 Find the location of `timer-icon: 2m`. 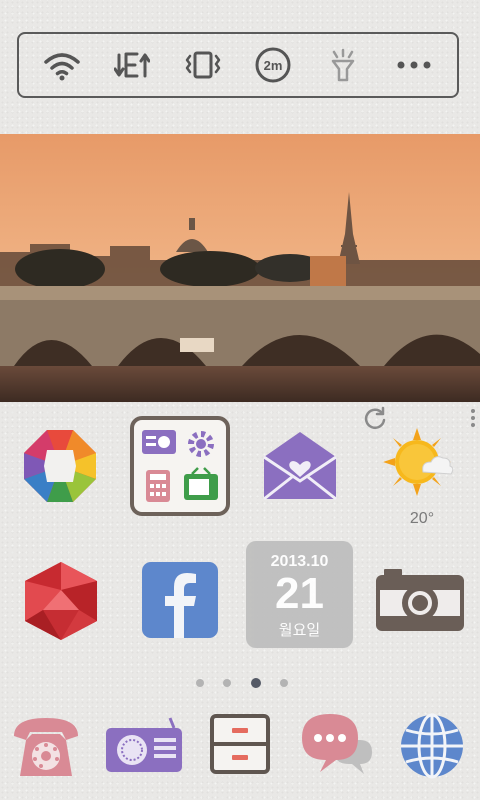

timer-icon: 2m is located at coordinates (273, 65).